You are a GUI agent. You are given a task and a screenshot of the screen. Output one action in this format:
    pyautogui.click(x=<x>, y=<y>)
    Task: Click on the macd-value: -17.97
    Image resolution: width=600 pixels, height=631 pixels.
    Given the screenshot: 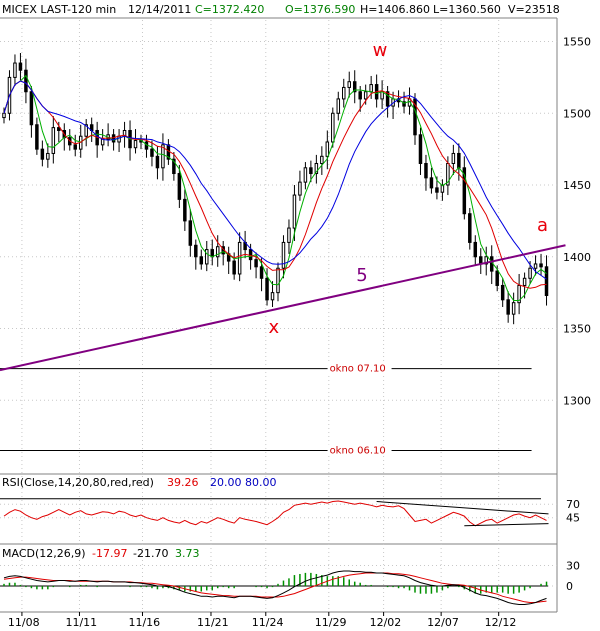 What is the action you would take?
    pyautogui.click(x=109, y=553)
    